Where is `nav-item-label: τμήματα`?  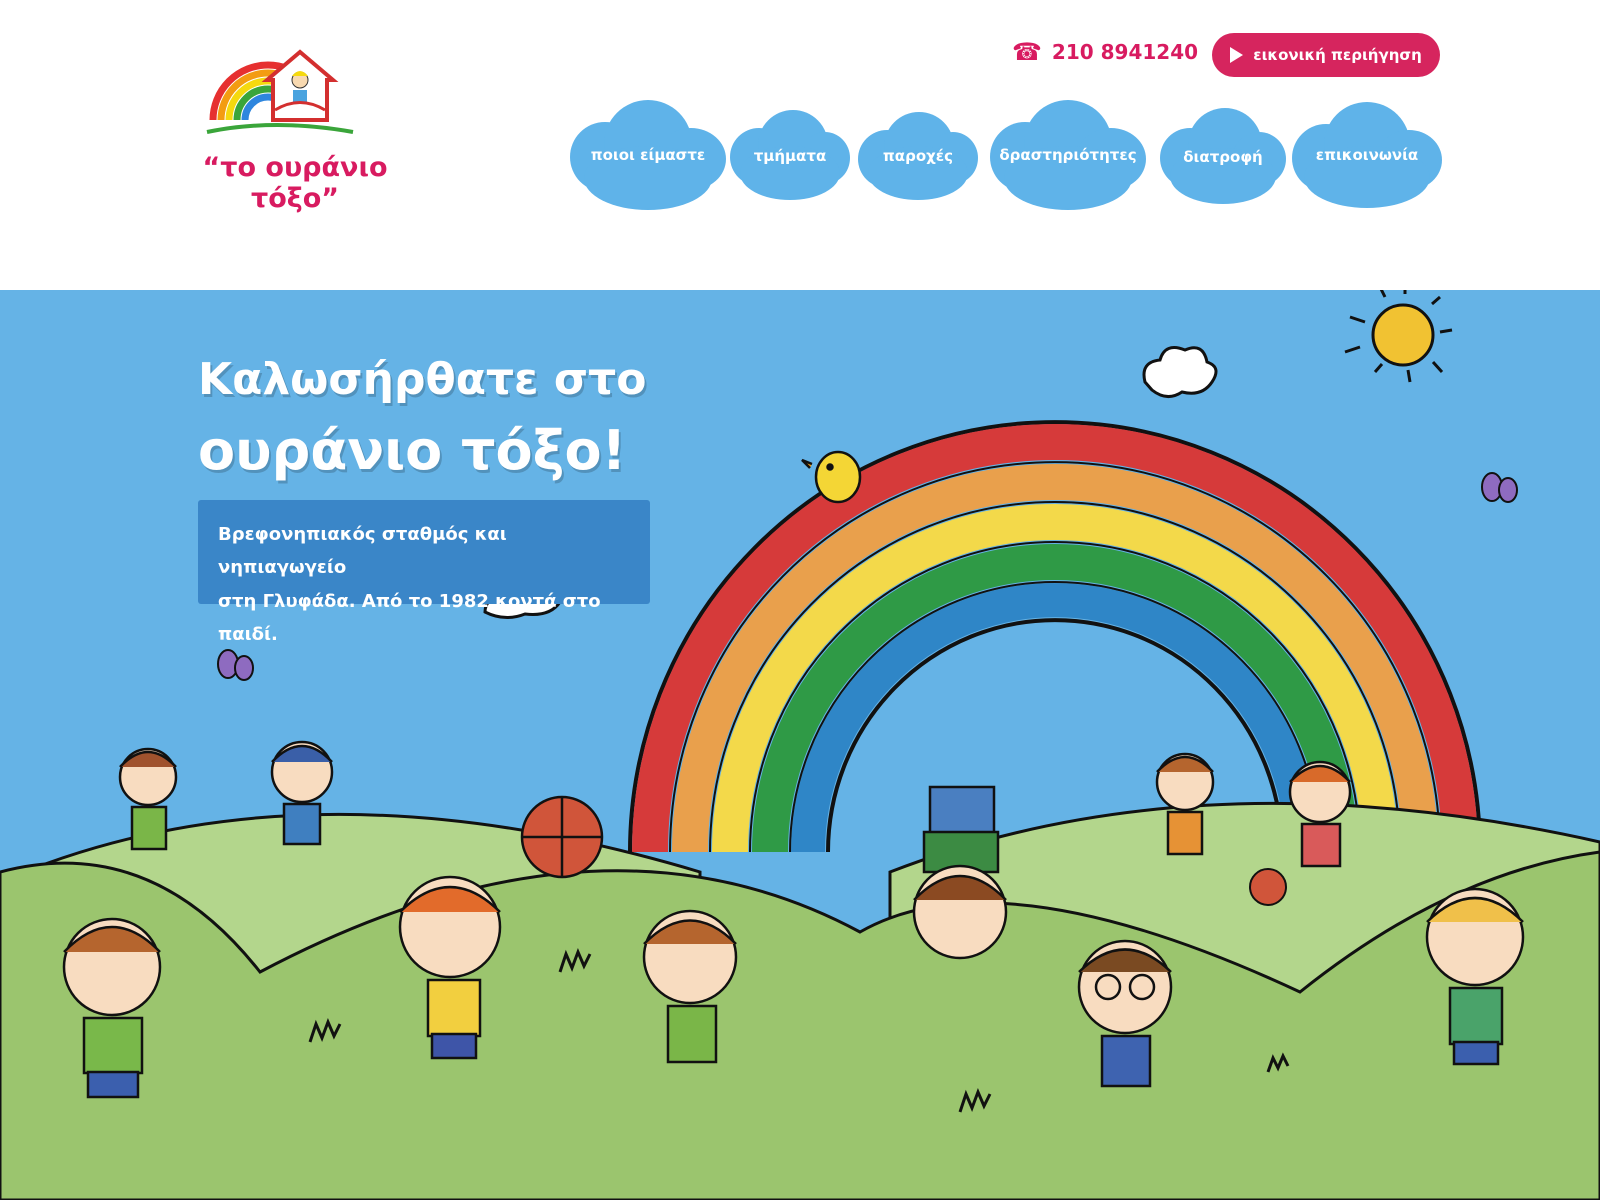
nav-item-label: τμήματα is located at coordinates (790, 156).